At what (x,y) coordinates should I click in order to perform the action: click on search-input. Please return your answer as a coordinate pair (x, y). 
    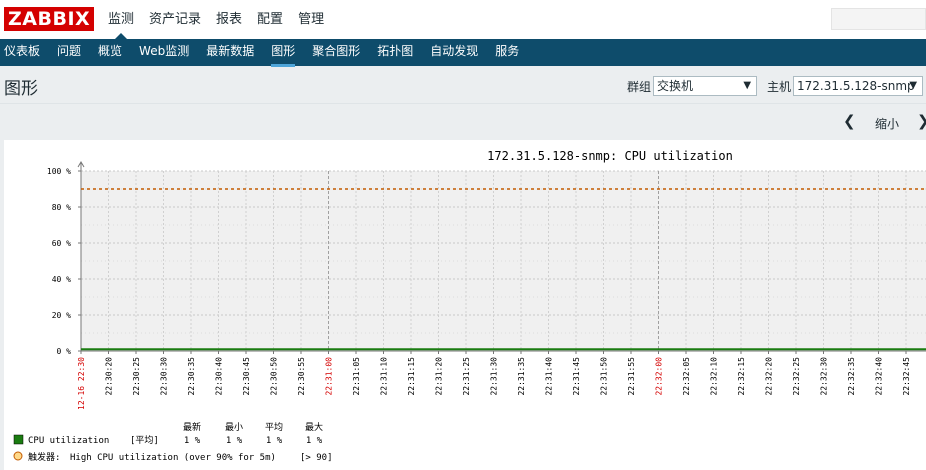
    Looking at the image, I should click on (878, 19).